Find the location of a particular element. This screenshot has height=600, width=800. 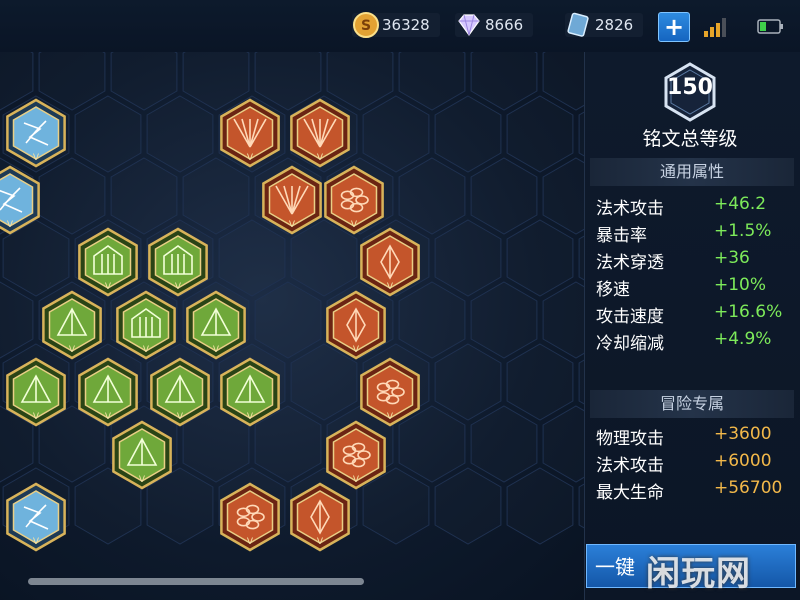

ticket-currency: 2826 is located at coordinates (612, 25).